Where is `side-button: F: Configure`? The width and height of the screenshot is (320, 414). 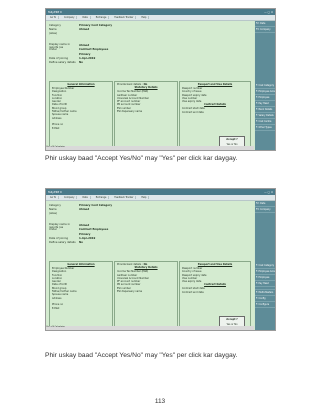 side-button: F: Configure is located at coordinates (265, 305).